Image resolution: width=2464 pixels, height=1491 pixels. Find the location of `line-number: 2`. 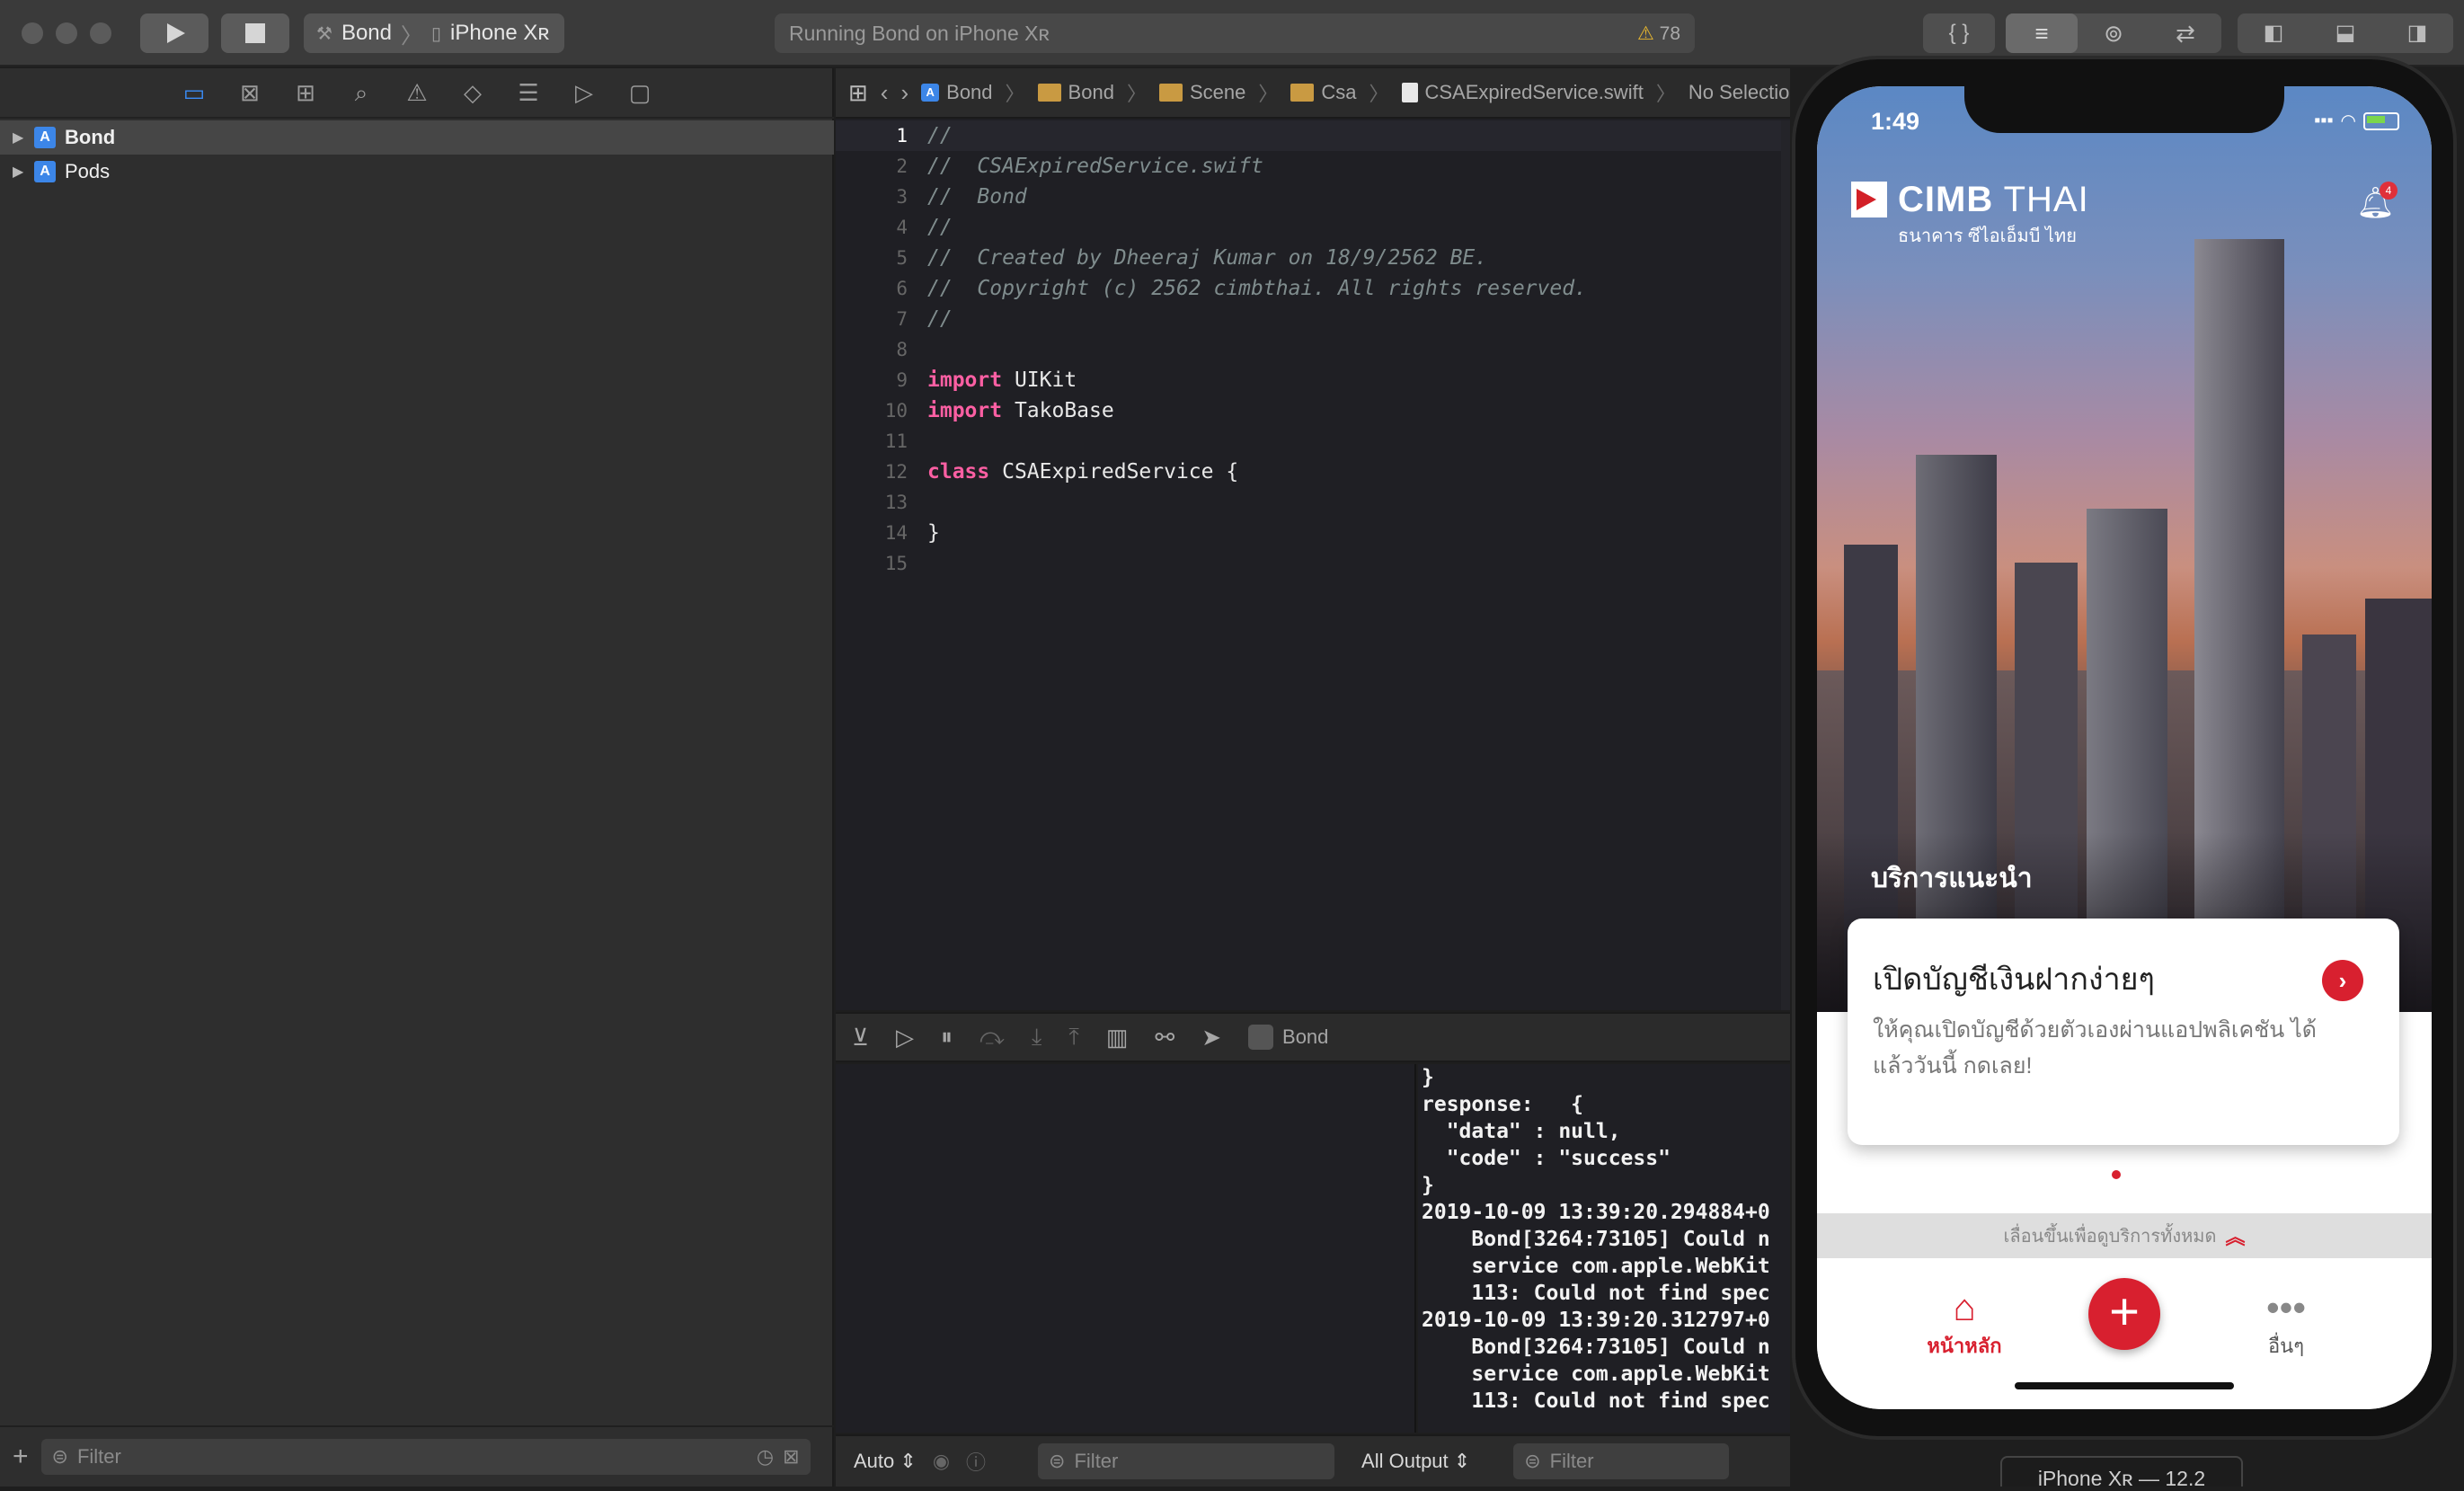

line-number: 2 is located at coordinates (902, 166).